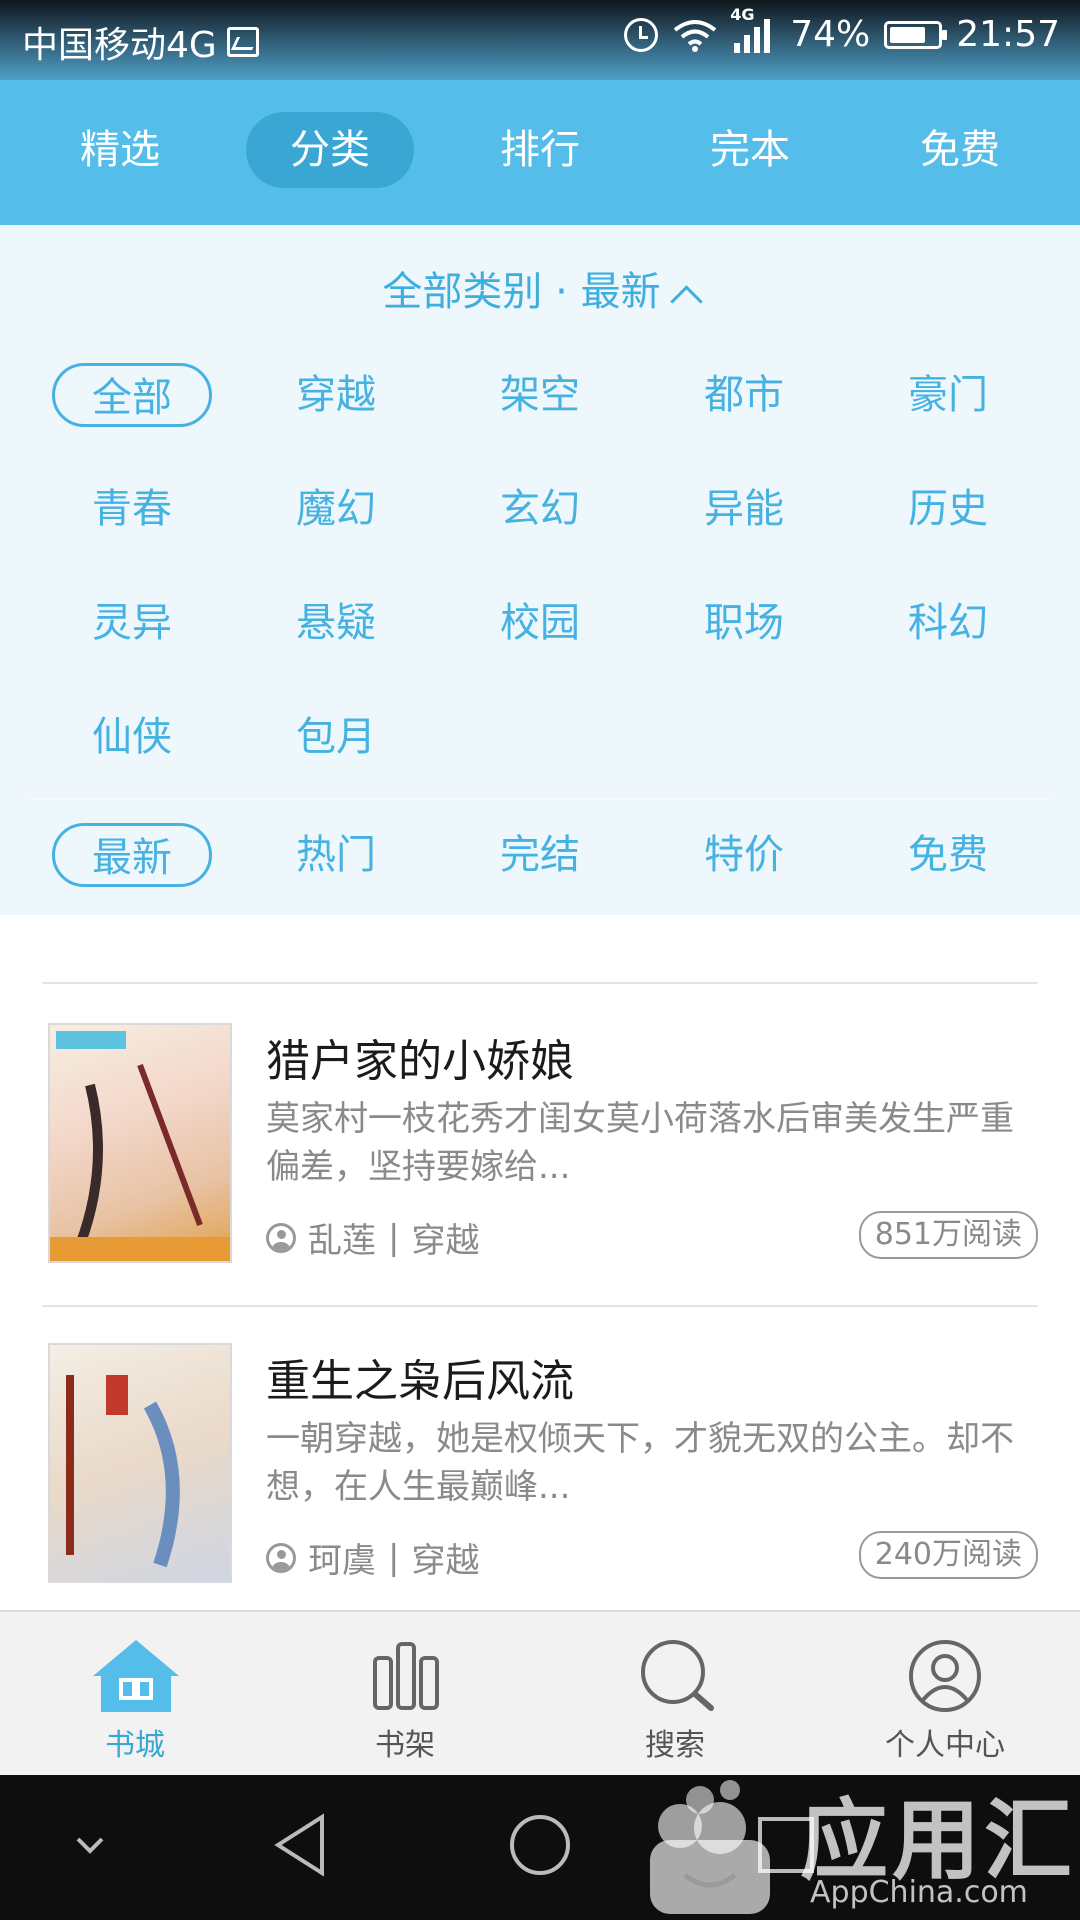  Describe the element at coordinates (420, 1381) in the screenshot. I see `book-title: 重生之枭后风流` at that location.